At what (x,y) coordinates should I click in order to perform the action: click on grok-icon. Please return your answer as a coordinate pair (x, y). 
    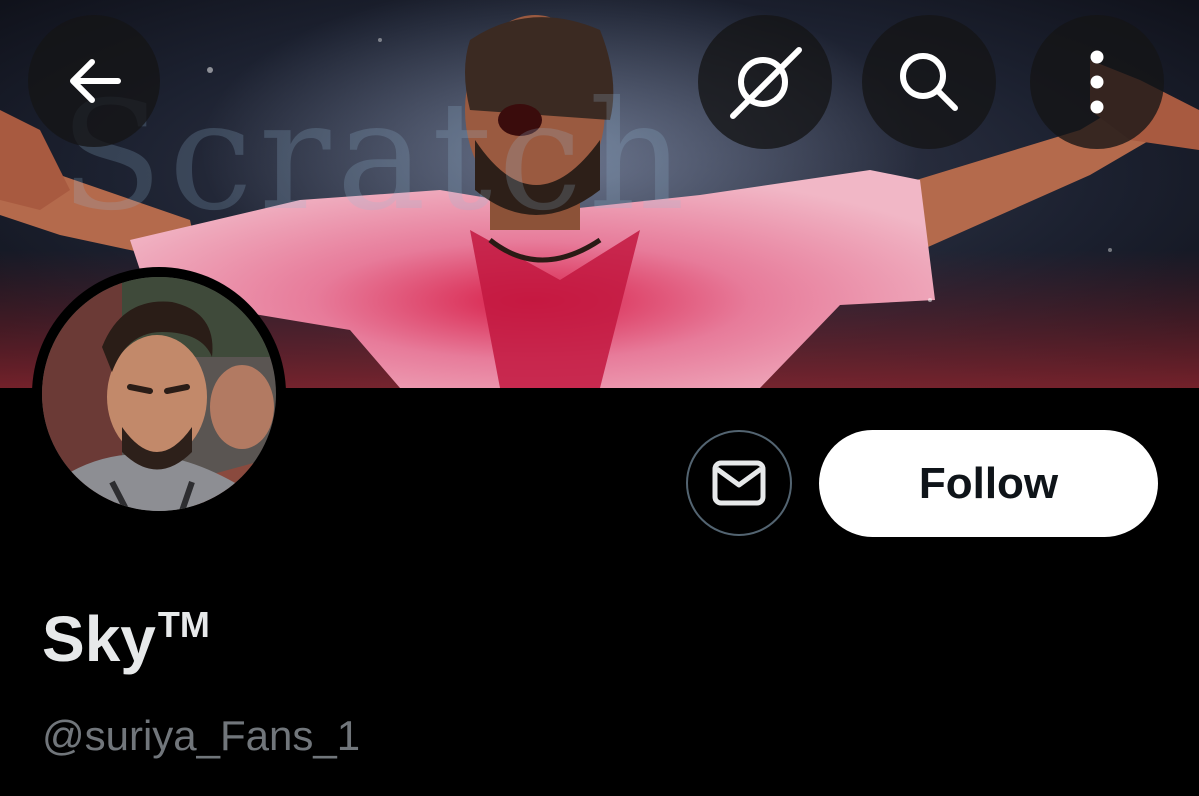
    Looking at the image, I should click on (766, 83).